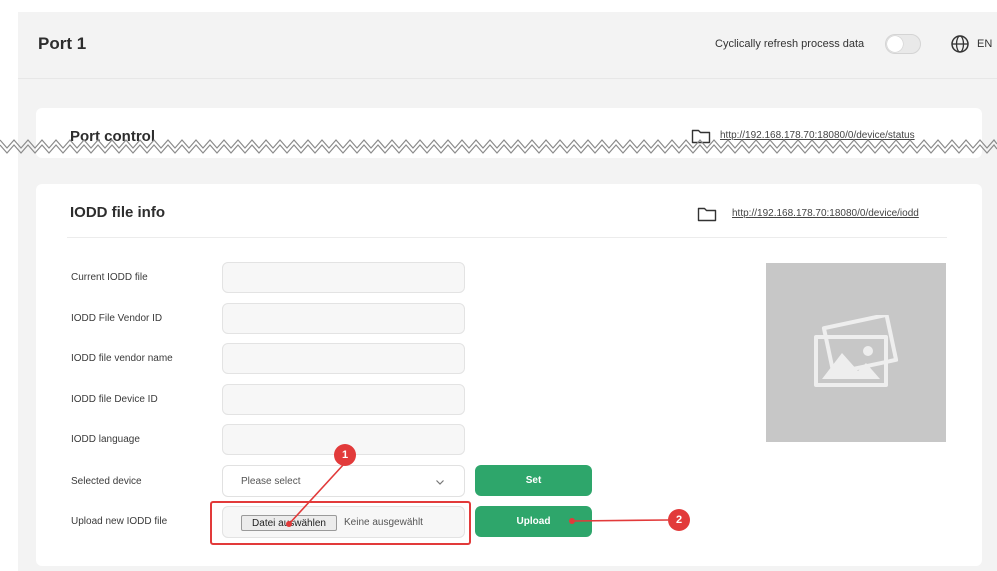 The image size is (997, 571). Describe the element at coordinates (440, 482) in the screenshot. I see `chevron-down-icon` at that location.